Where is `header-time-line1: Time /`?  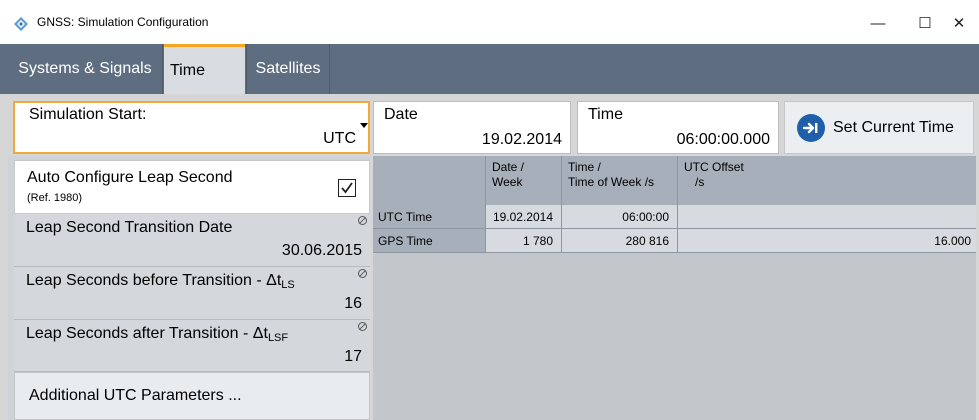
header-time-line1: Time / is located at coordinates (584, 167).